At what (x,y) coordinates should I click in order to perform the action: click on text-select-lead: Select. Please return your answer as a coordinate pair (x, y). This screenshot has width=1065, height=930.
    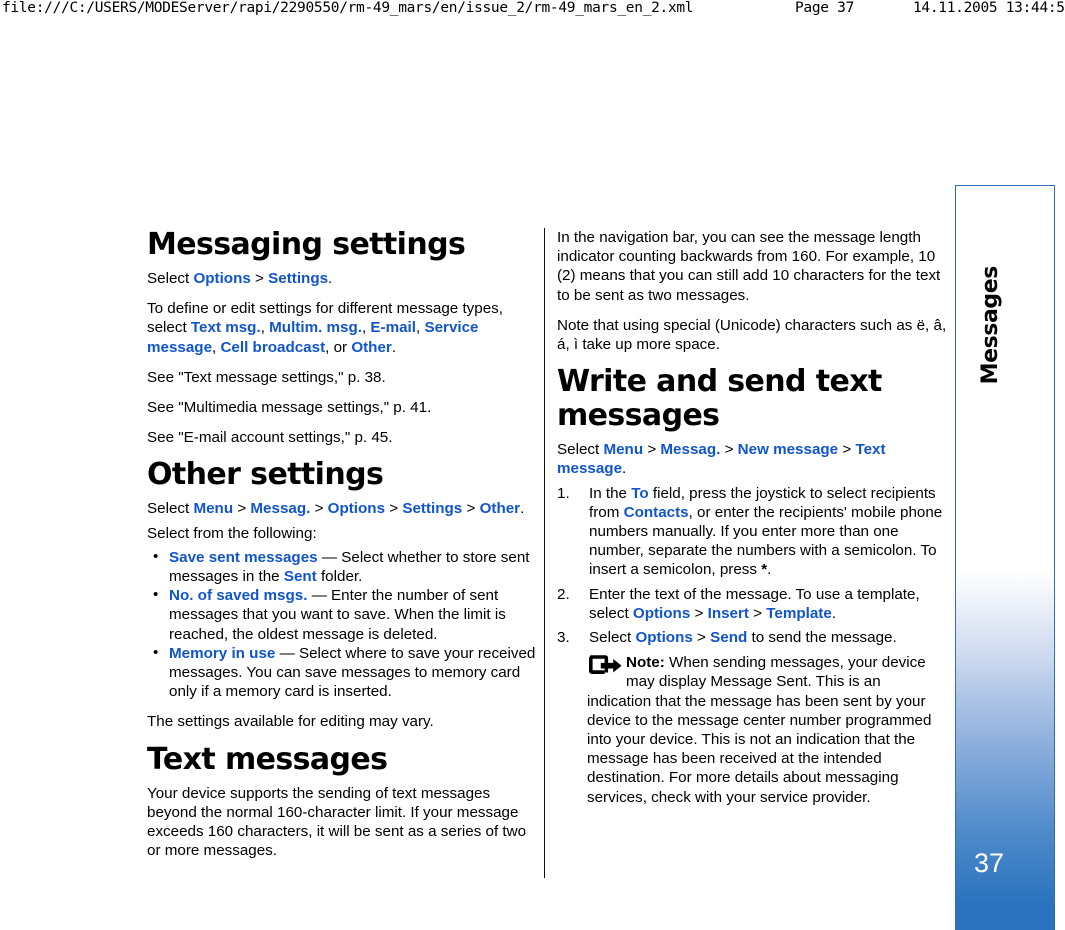
    Looking at the image, I should click on (170, 278).